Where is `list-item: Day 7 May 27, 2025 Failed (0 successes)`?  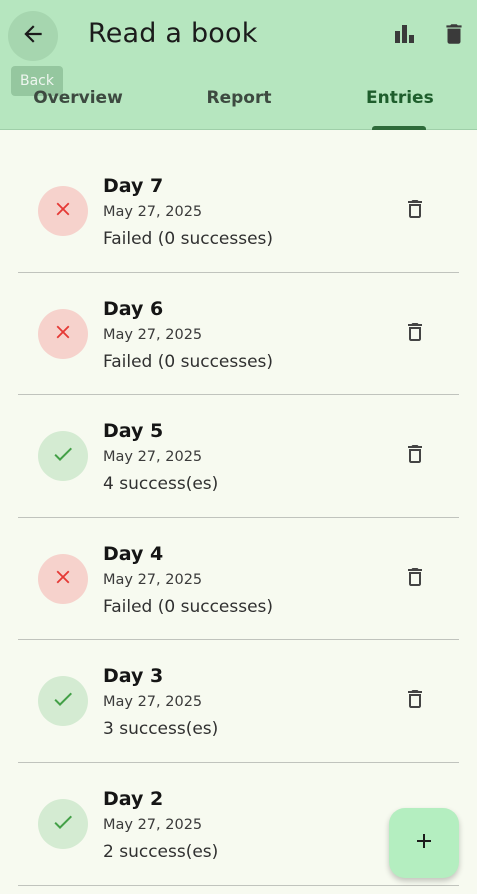 list-item: Day 7 May 27, 2025 Failed (0 successes) is located at coordinates (238, 211).